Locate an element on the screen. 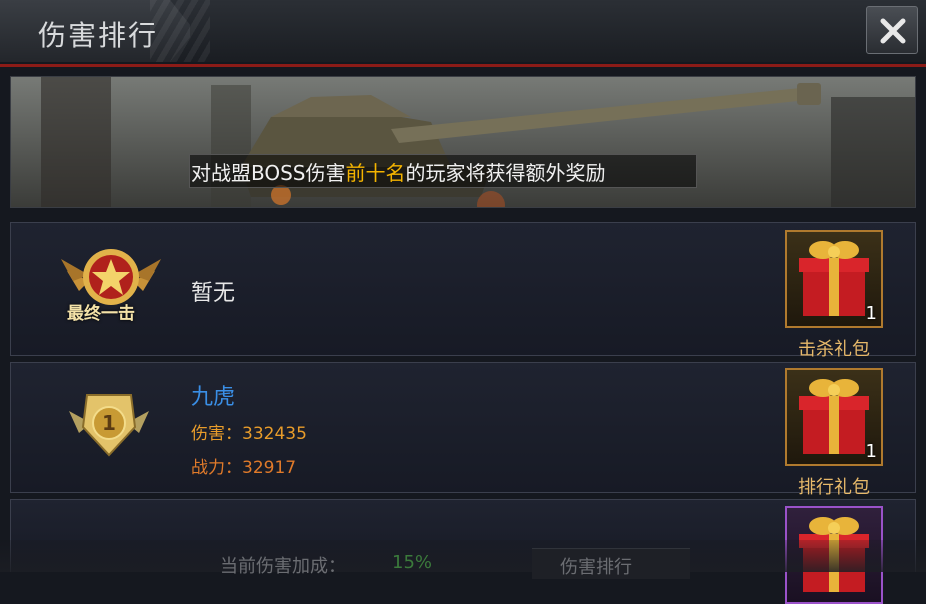  damage-label: 伤害： is located at coordinates (216, 434).